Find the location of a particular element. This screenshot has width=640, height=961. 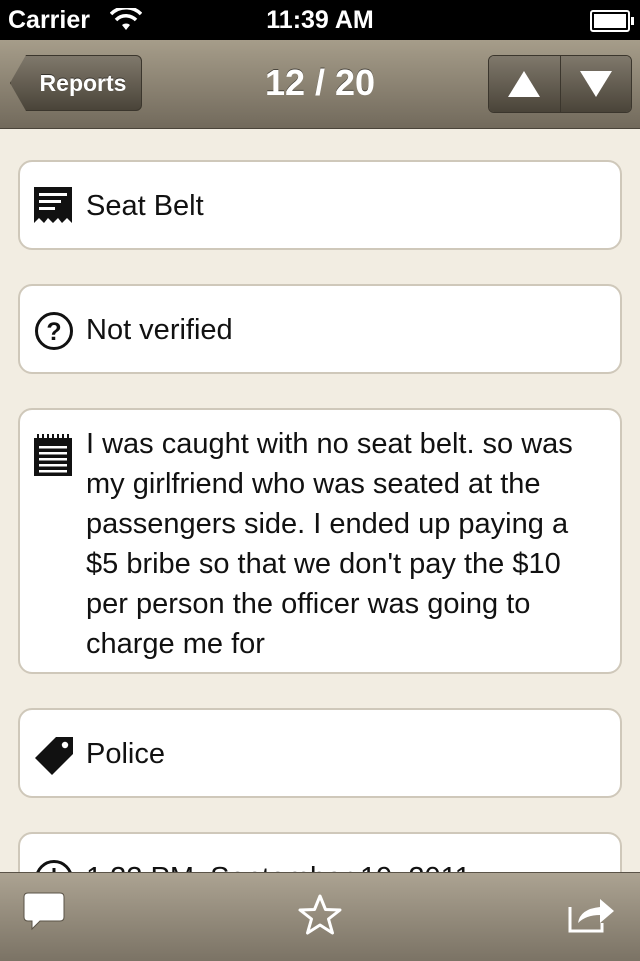

tag-icon is located at coordinates (54, 756).